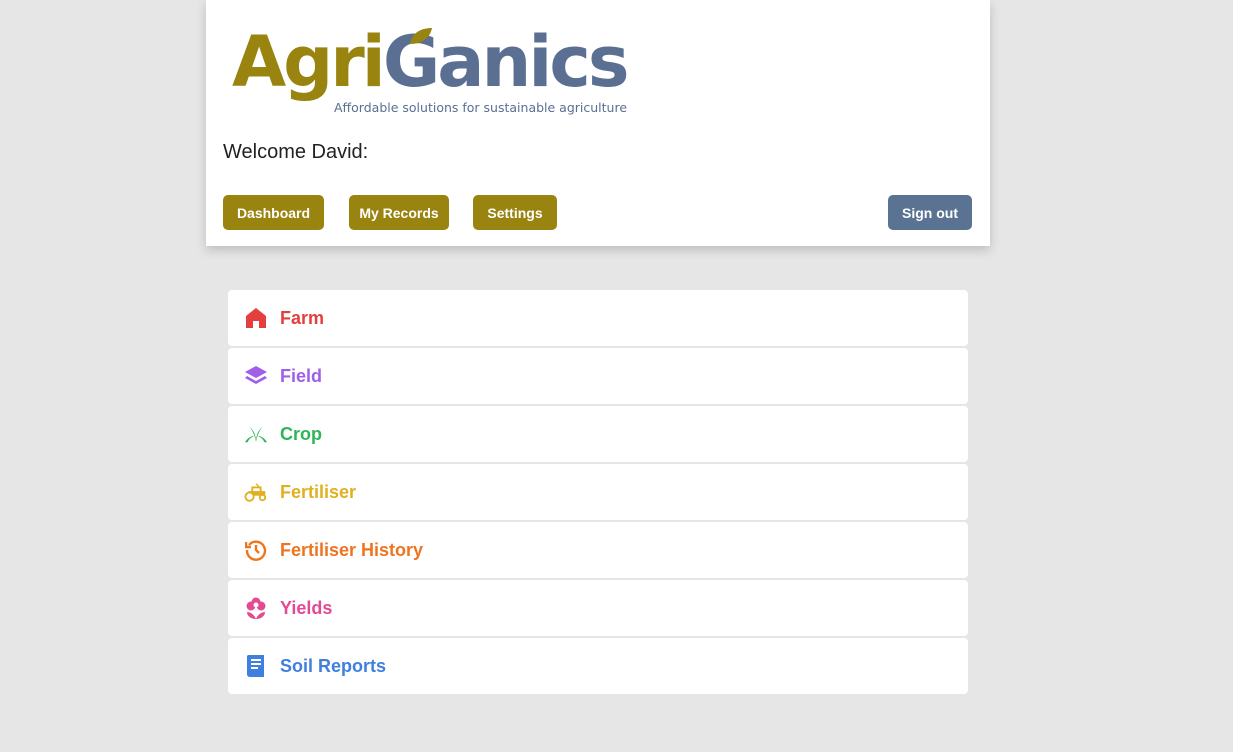 The height and width of the screenshot is (752, 1233). Describe the element at coordinates (306, 607) in the screenshot. I see `menu-label-yields: Yields` at that location.